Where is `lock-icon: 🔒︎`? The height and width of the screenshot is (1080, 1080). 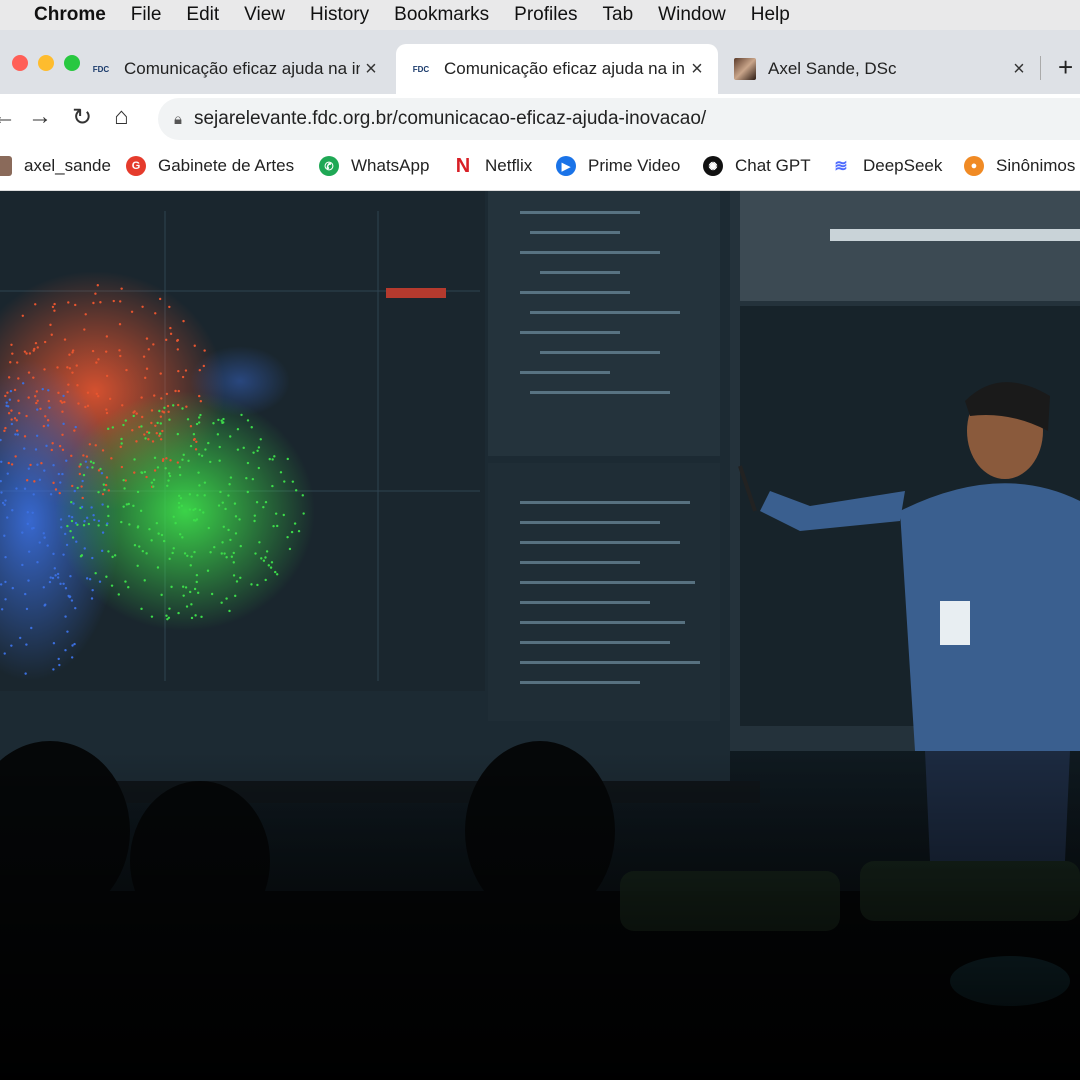 lock-icon: 🔒︎ is located at coordinates (178, 119).